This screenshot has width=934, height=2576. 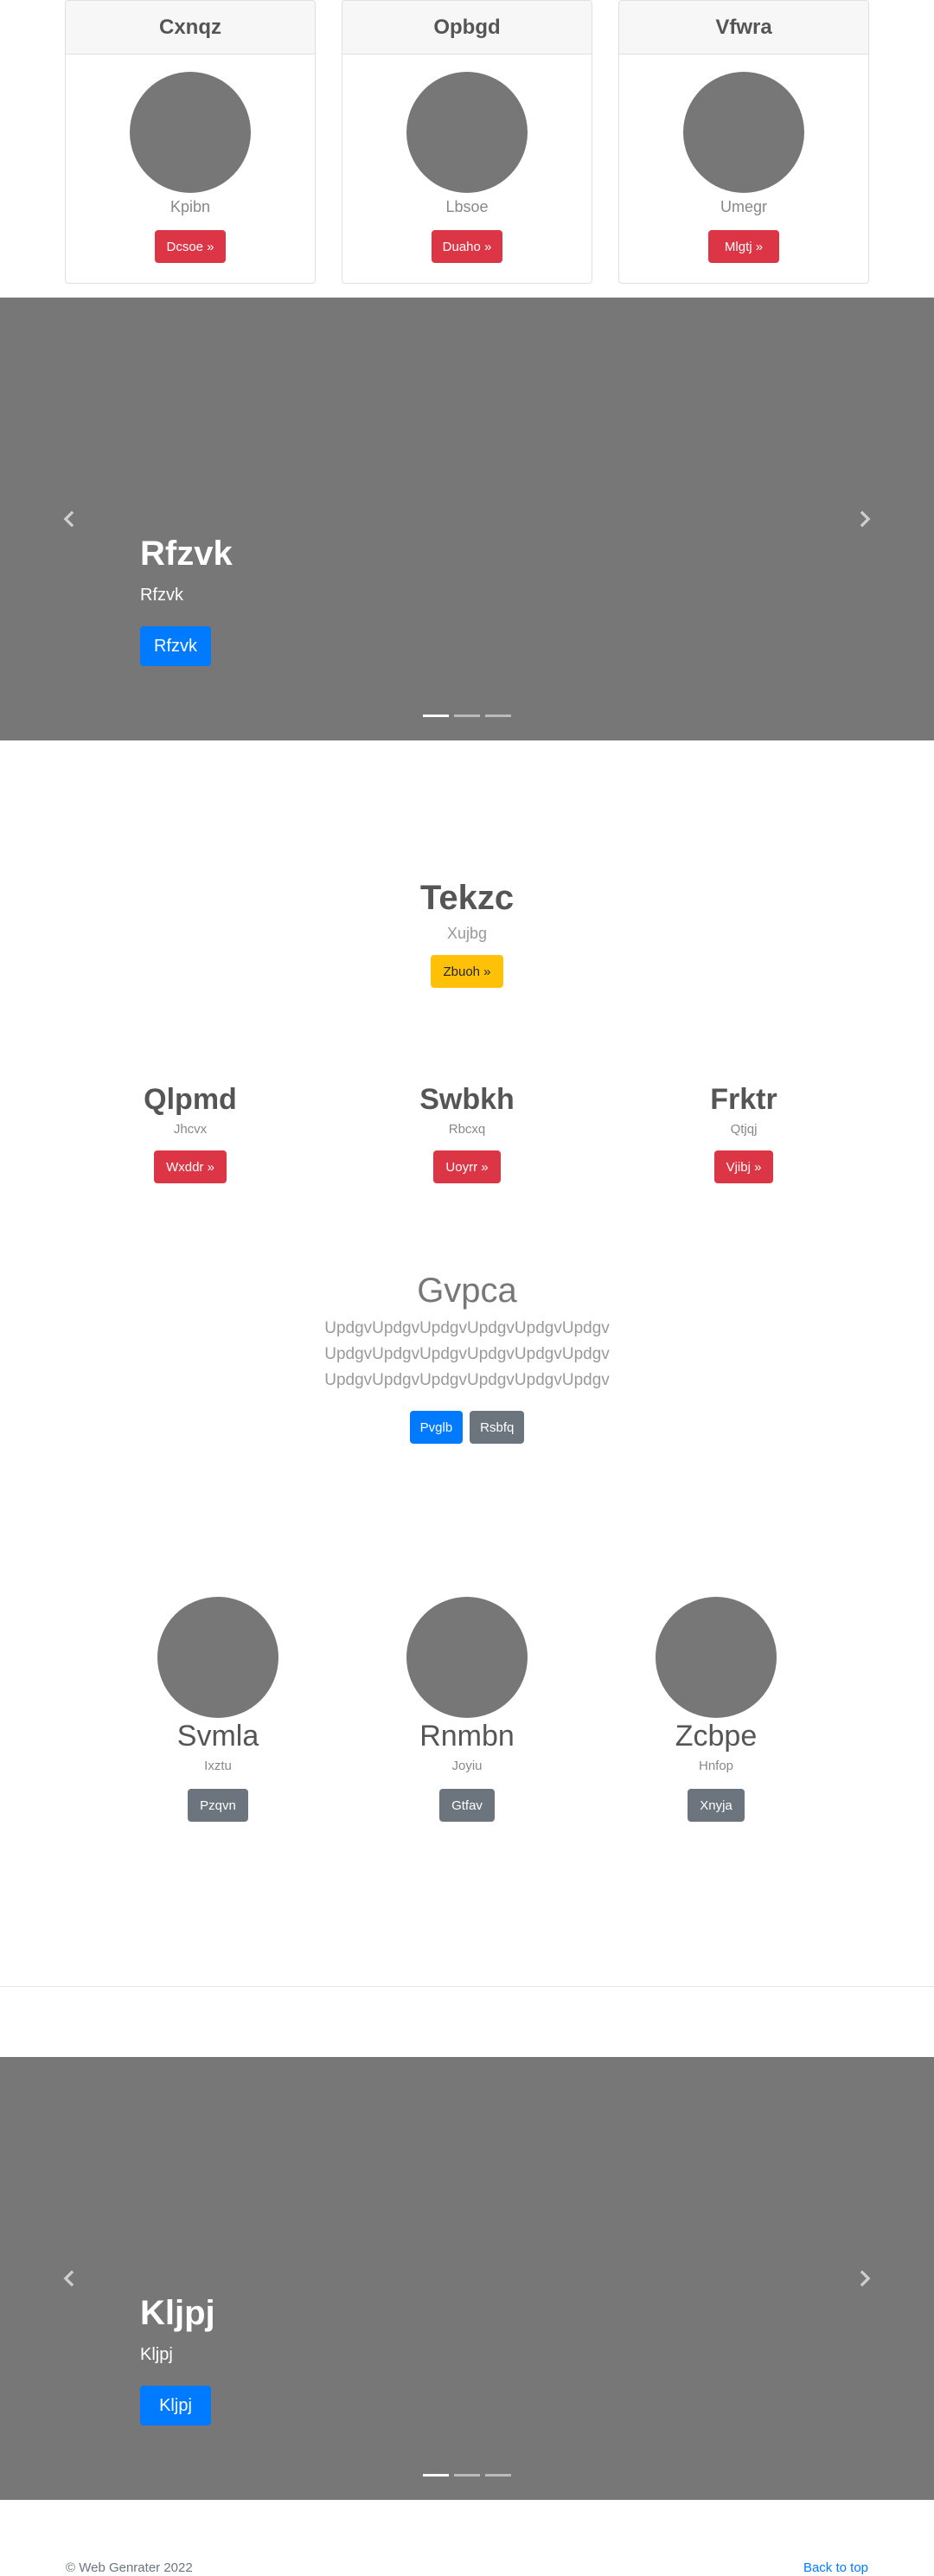 I want to click on card-1: Cxnqz Kpibn Dcsoe », so click(x=191, y=142).